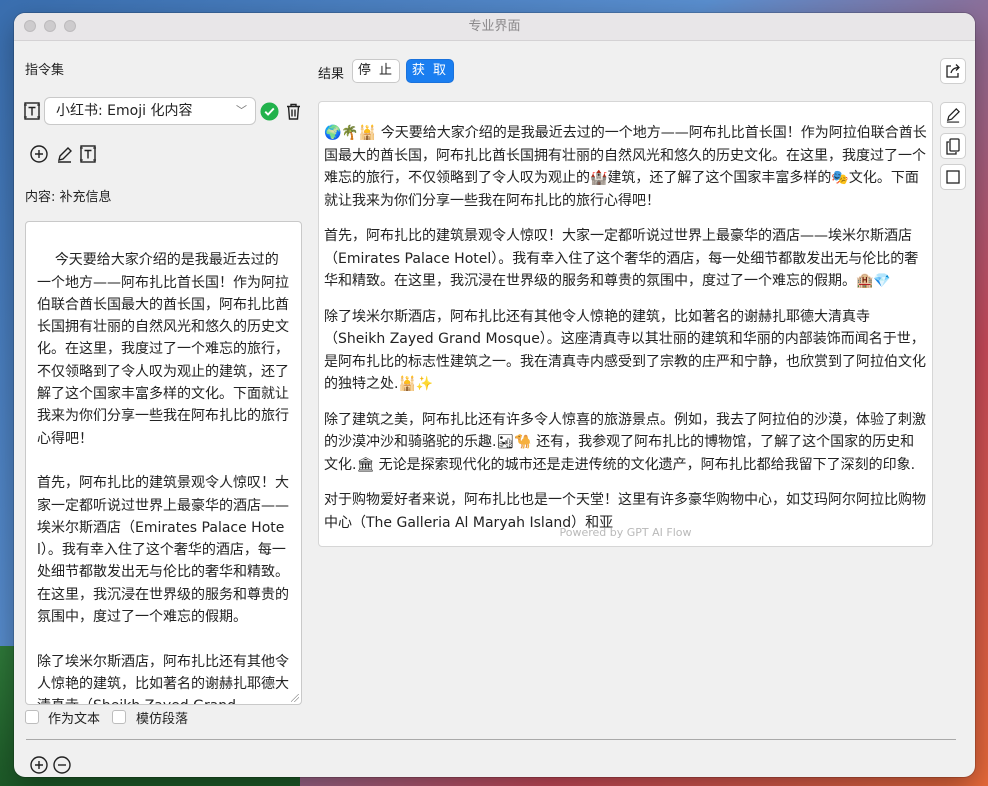 The image size is (988, 786). What do you see at coordinates (74, 719) in the screenshot?
I see `as-text-label: 作为文本` at bounding box center [74, 719].